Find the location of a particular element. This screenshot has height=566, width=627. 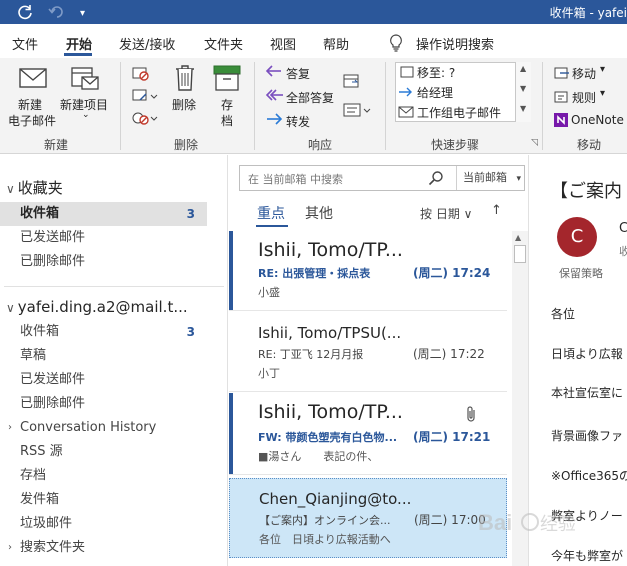

tab-view: 视图 is located at coordinates (283, 43).